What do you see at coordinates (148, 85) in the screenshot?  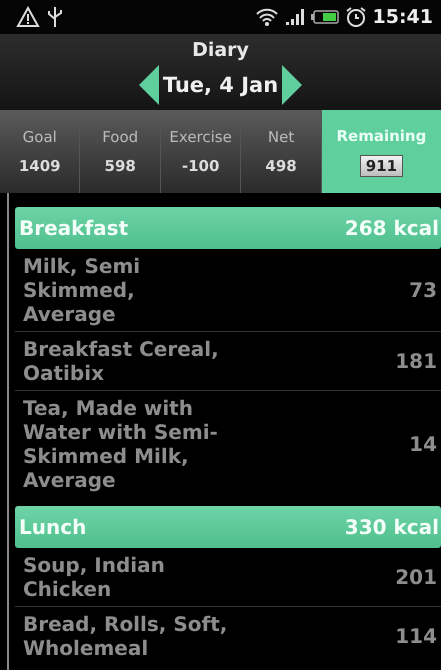 I see `previous-day-icon` at bounding box center [148, 85].